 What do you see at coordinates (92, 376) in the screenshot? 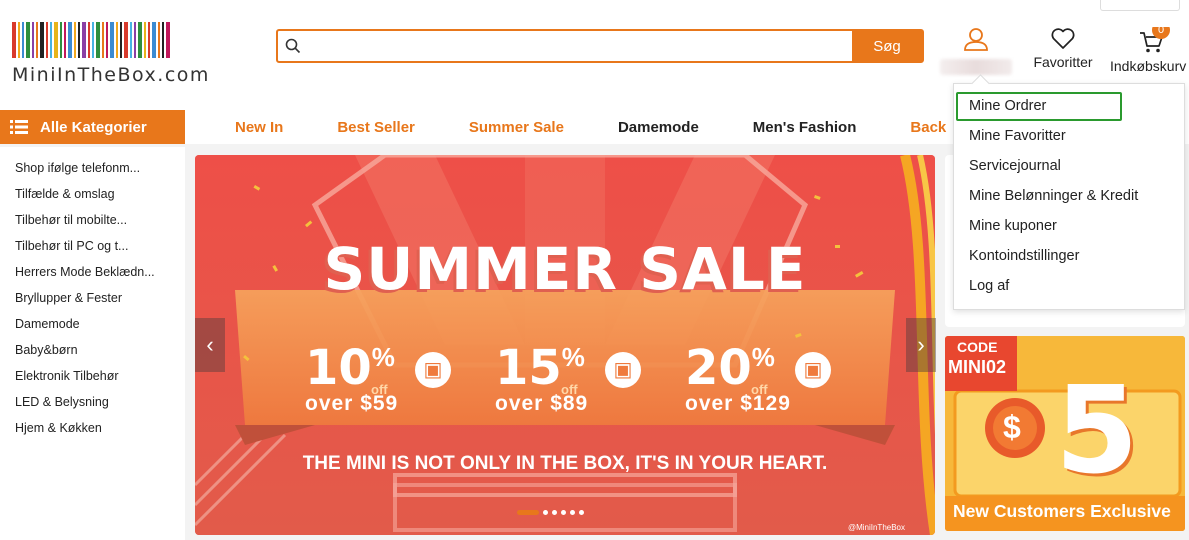
I see `category-item: Elektronik Tilbehør` at bounding box center [92, 376].